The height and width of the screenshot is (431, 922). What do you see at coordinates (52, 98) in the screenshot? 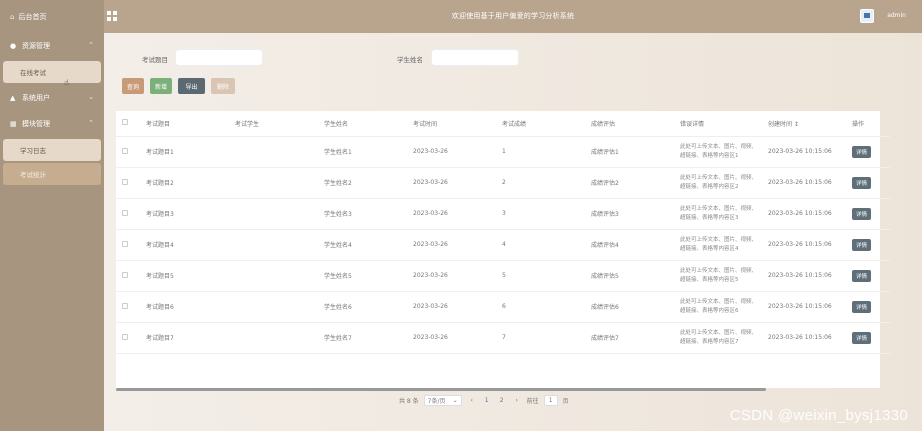
I see `sidebar-group-users: ▲ 系统用户 ⌄` at bounding box center [52, 98].